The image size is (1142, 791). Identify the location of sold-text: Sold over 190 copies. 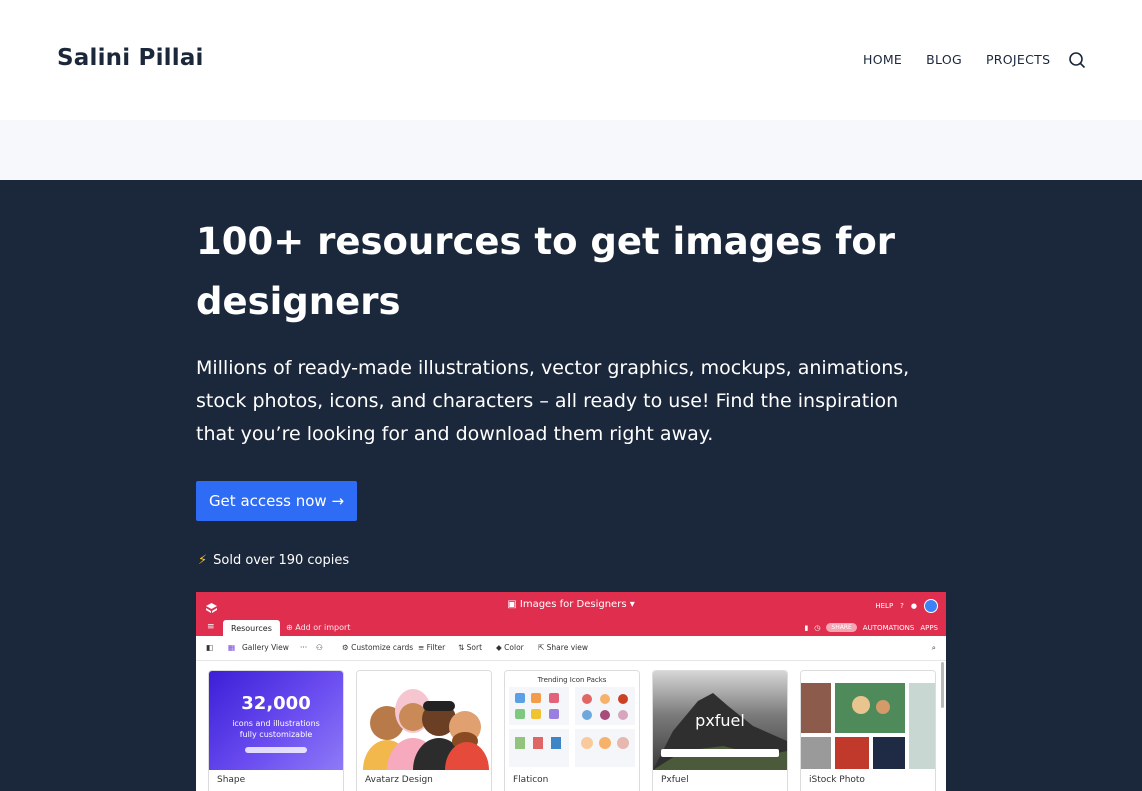
(281, 560).